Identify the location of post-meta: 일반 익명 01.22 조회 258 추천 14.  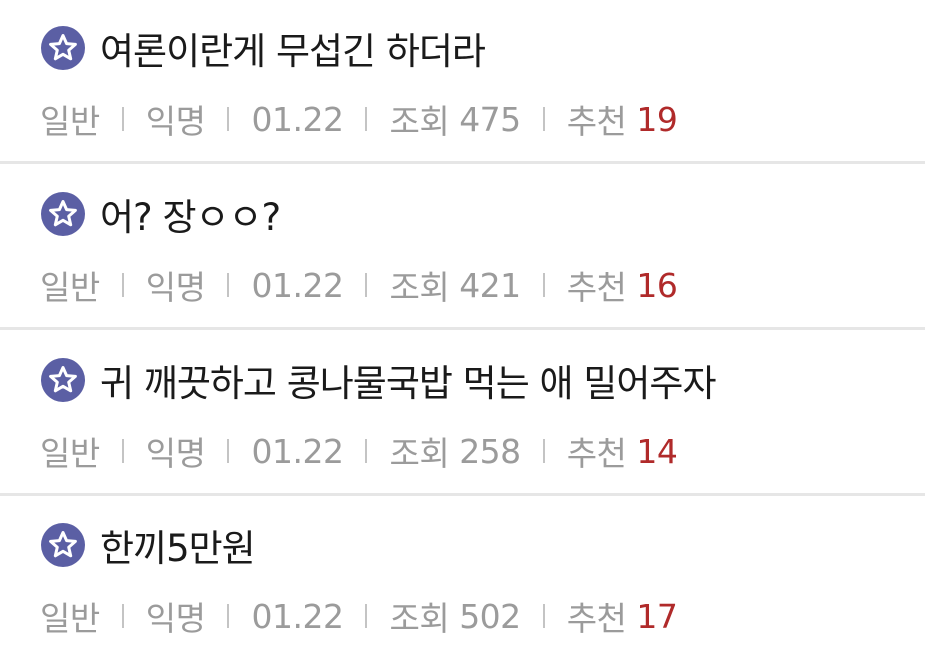
(359, 451).